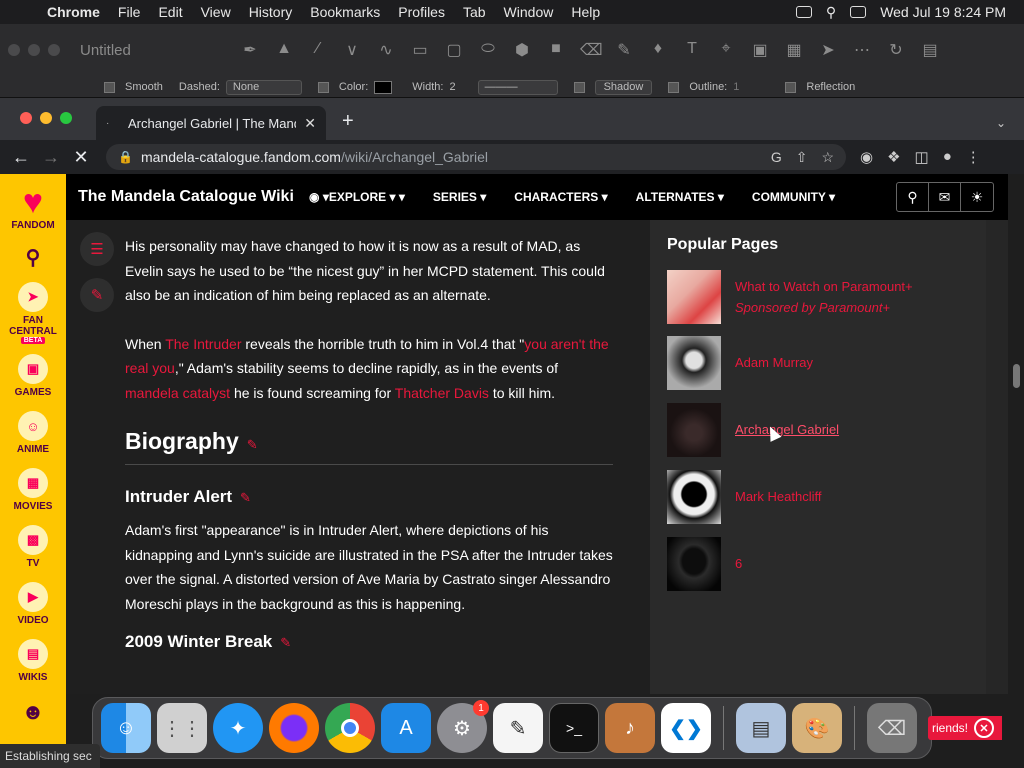  Describe the element at coordinates (973, 157) in the screenshot. I see `chrome-menu-icon: ⋮` at that location.